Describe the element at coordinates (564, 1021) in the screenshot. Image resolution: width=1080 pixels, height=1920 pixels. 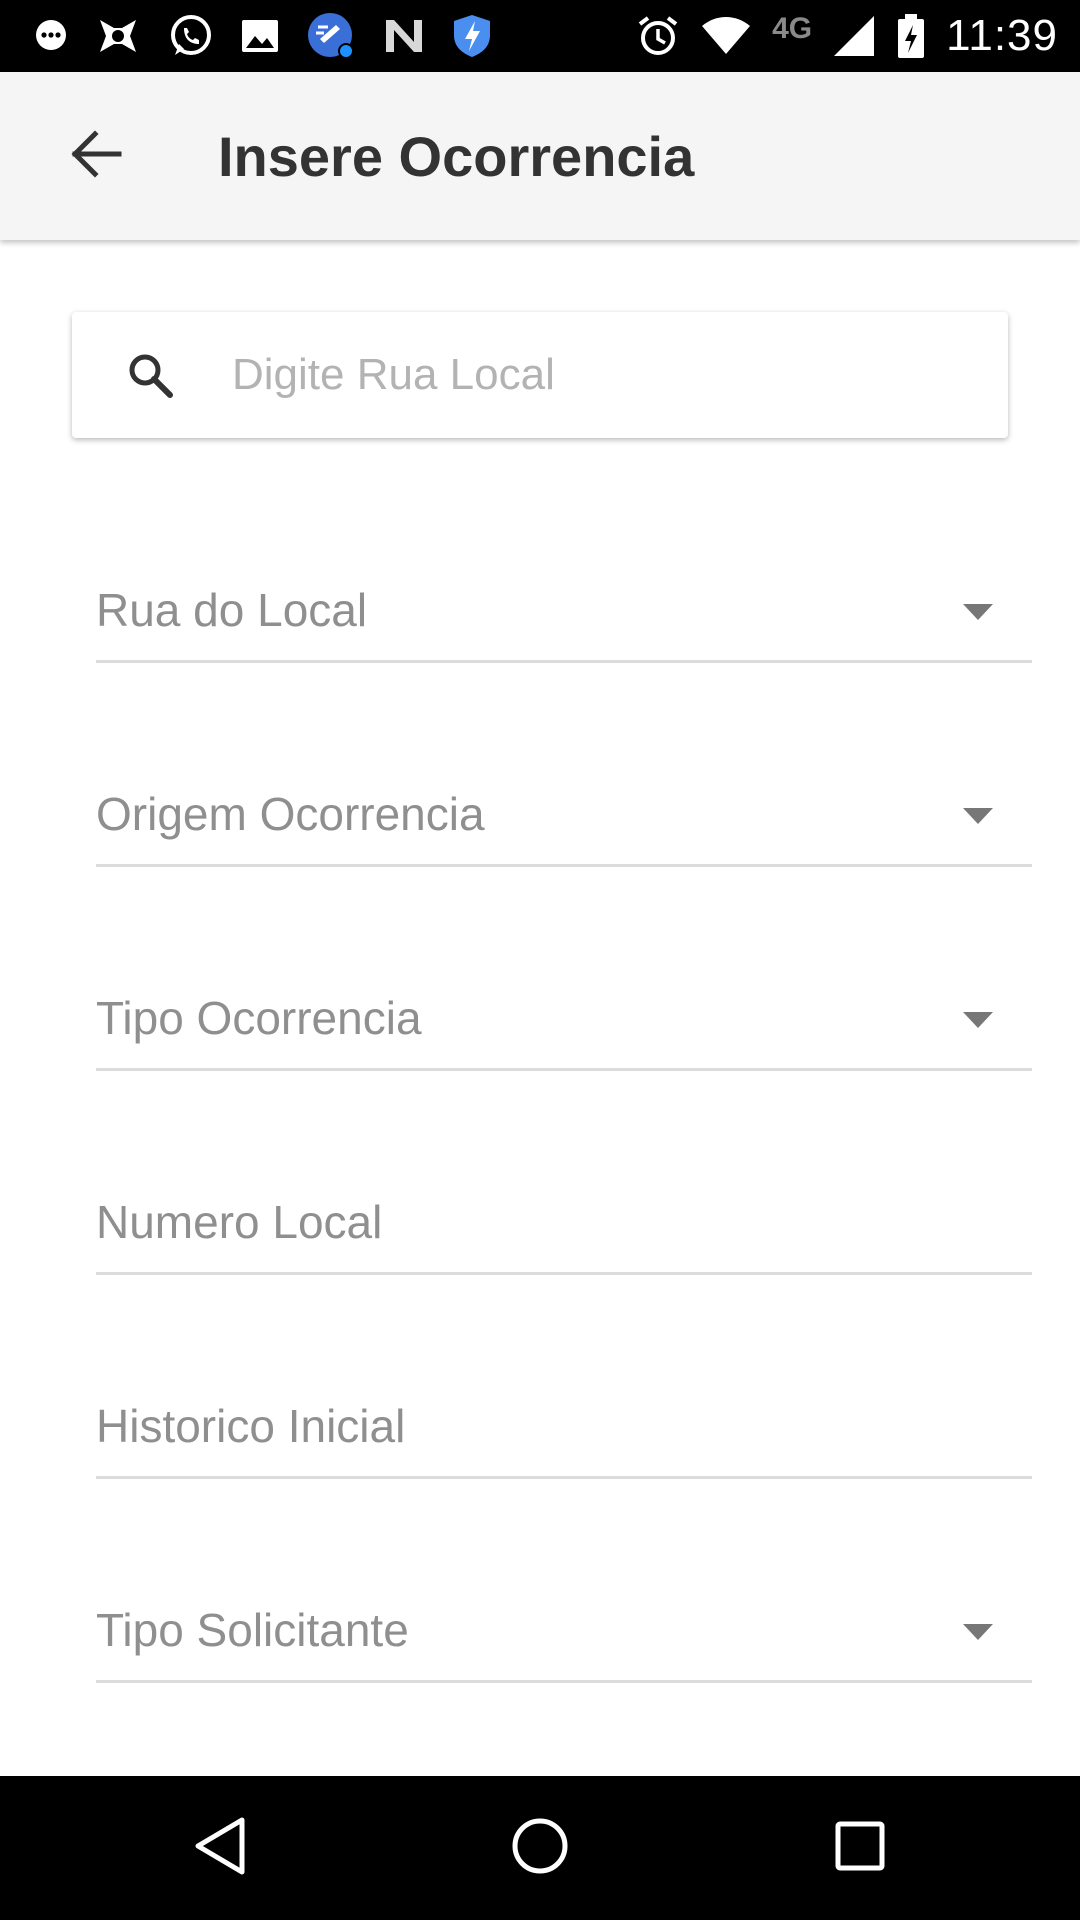
I see `tipo-ocorrencia-dropdown: Tipo Ocorrencia` at that location.